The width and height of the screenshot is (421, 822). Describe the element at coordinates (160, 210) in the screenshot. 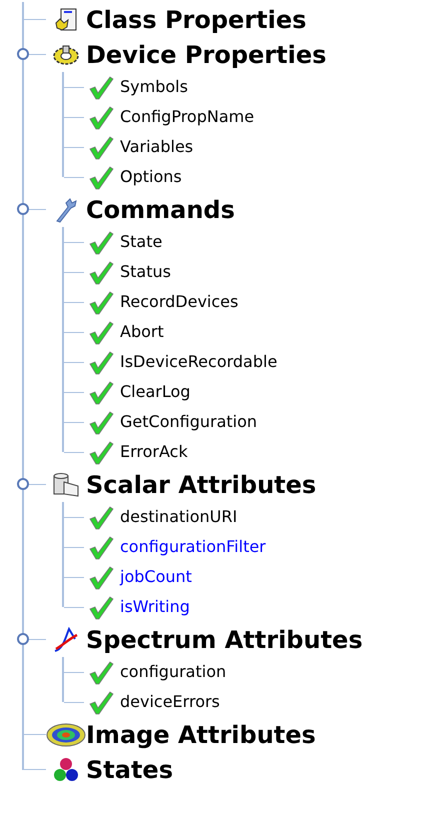

I see `group-label: Commands` at that location.